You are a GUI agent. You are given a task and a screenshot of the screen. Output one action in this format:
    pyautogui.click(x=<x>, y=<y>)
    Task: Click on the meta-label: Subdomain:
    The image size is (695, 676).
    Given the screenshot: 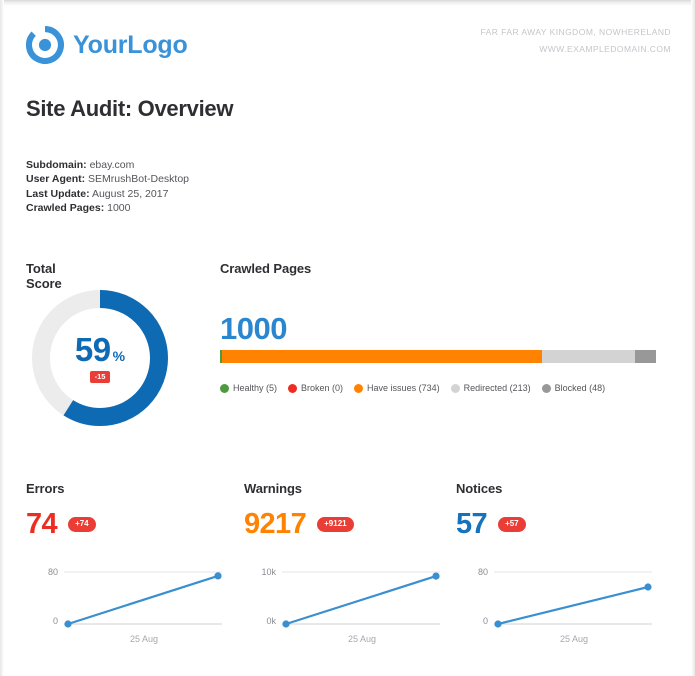 What is the action you would take?
    pyautogui.click(x=56, y=165)
    